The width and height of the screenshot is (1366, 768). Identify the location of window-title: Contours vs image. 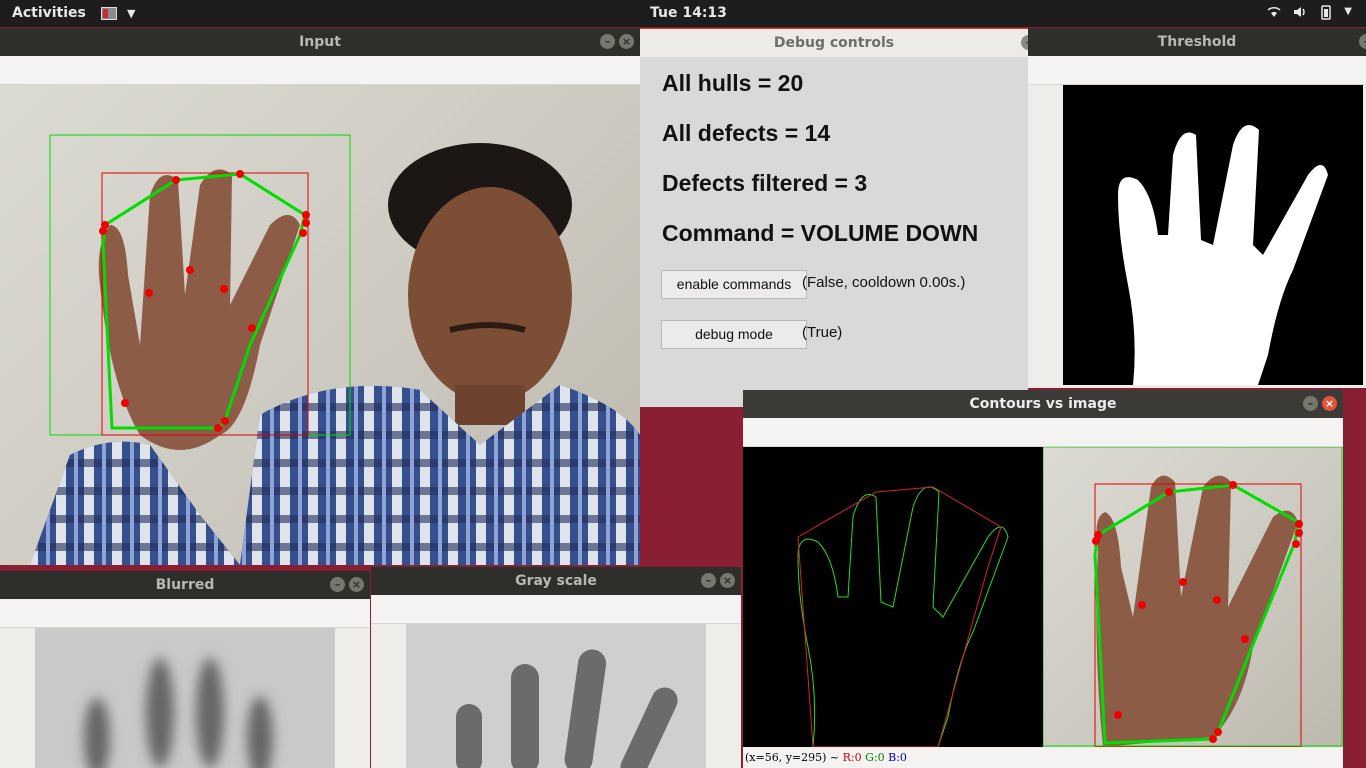
(1043, 404).